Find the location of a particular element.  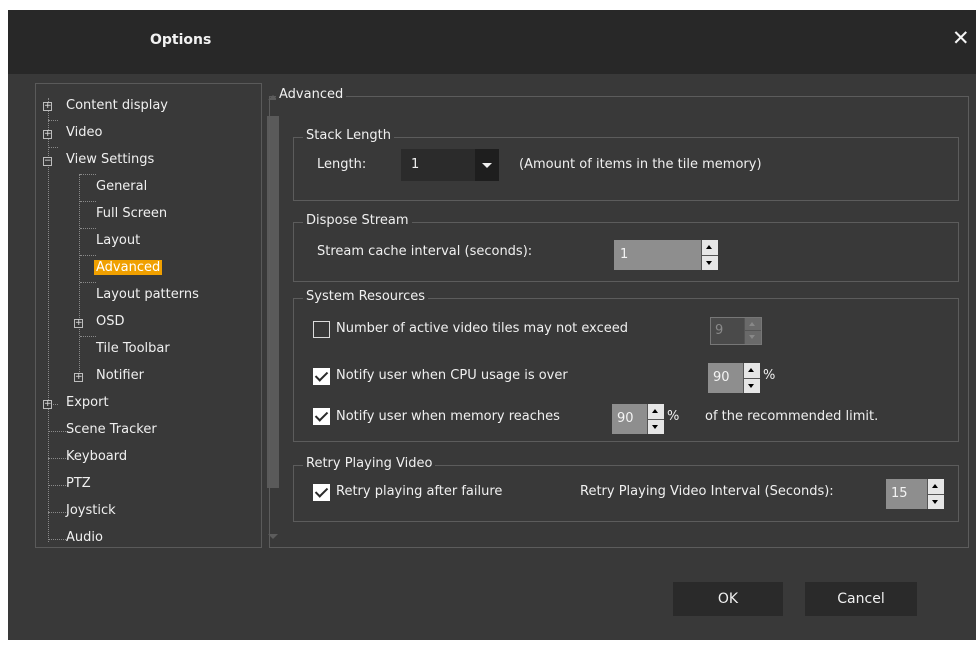

memory-suffix: of the recommended limit. is located at coordinates (792, 416).